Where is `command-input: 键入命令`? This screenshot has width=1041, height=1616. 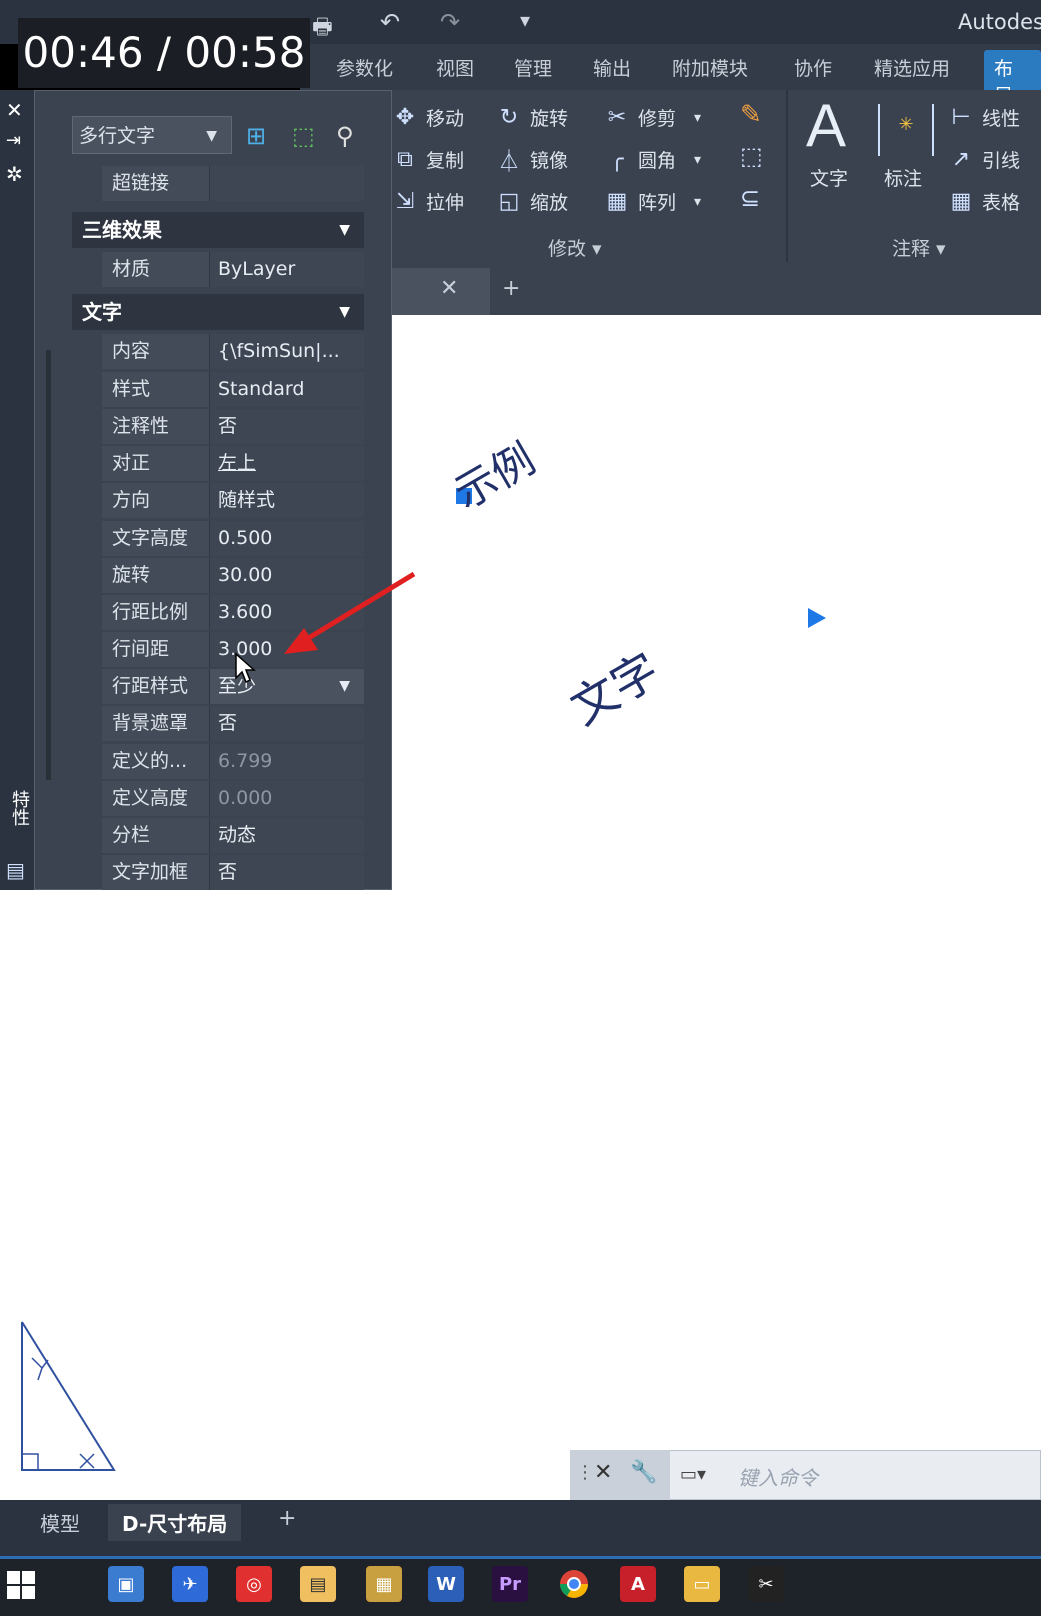
command-input: 键入命令 is located at coordinates (778, 1476).